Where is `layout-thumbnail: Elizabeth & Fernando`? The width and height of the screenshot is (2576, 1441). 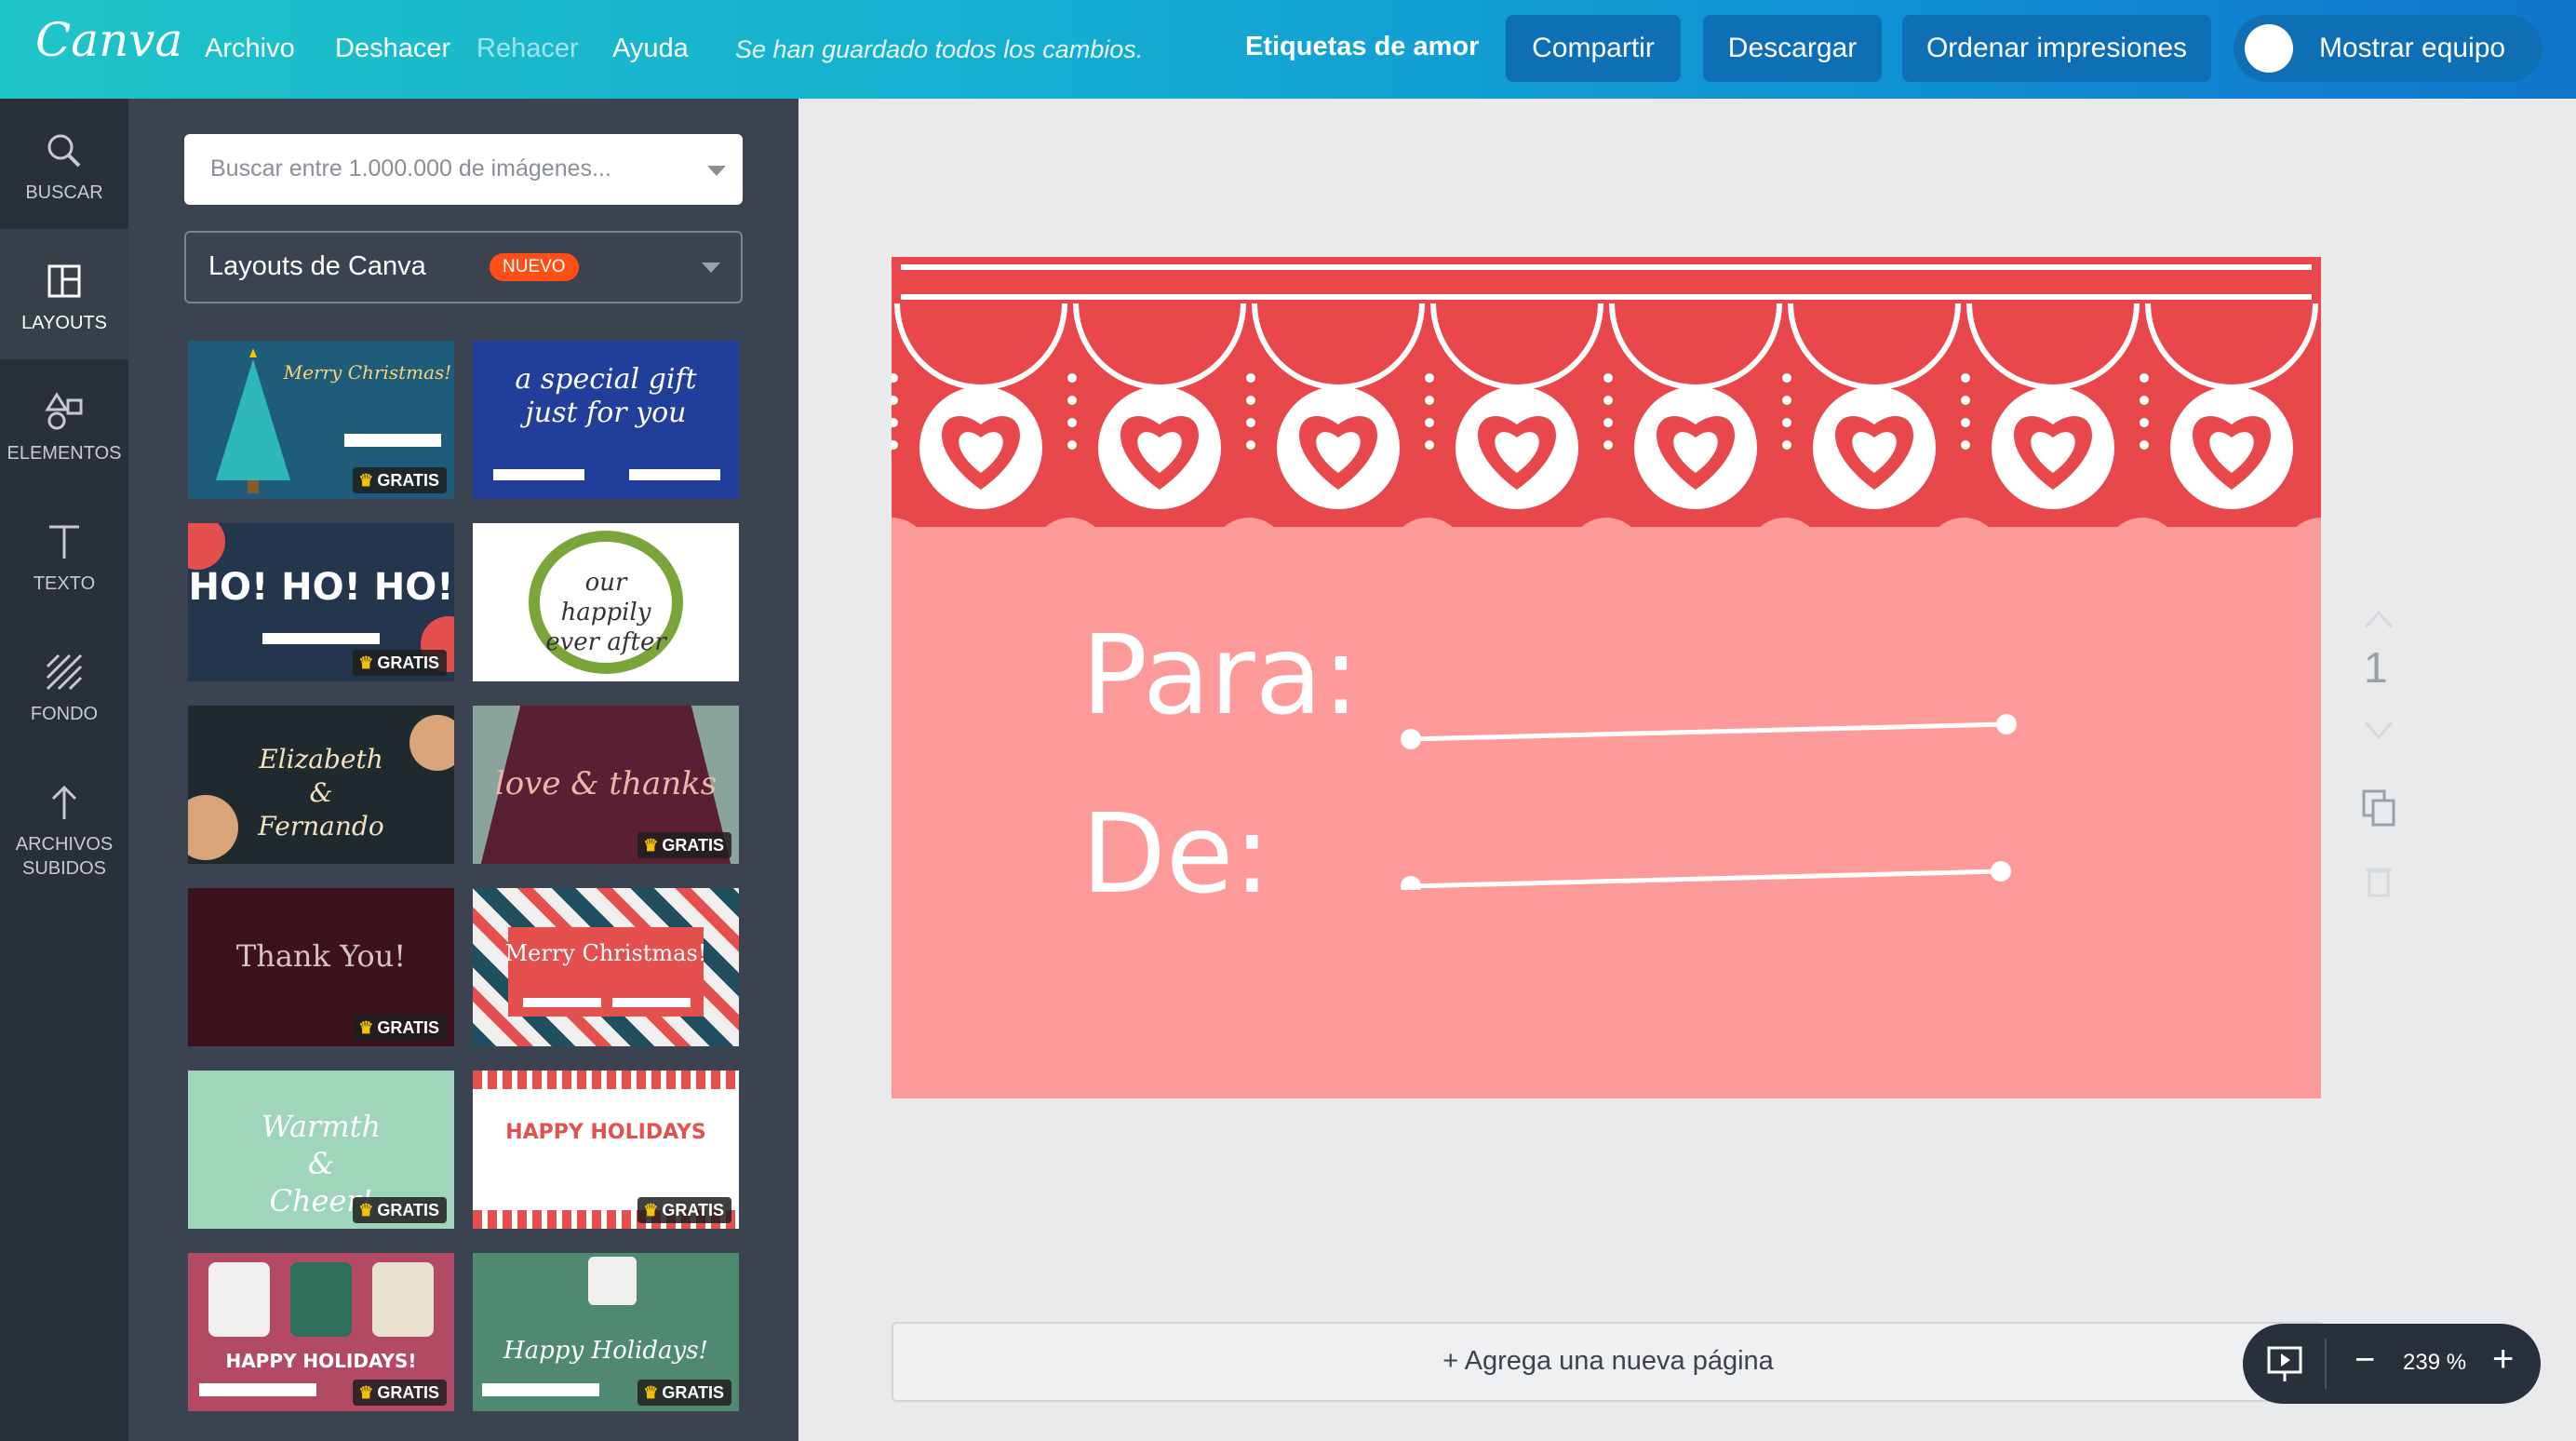 layout-thumbnail: Elizabeth & Fernando is located at coordinates (321, 785).